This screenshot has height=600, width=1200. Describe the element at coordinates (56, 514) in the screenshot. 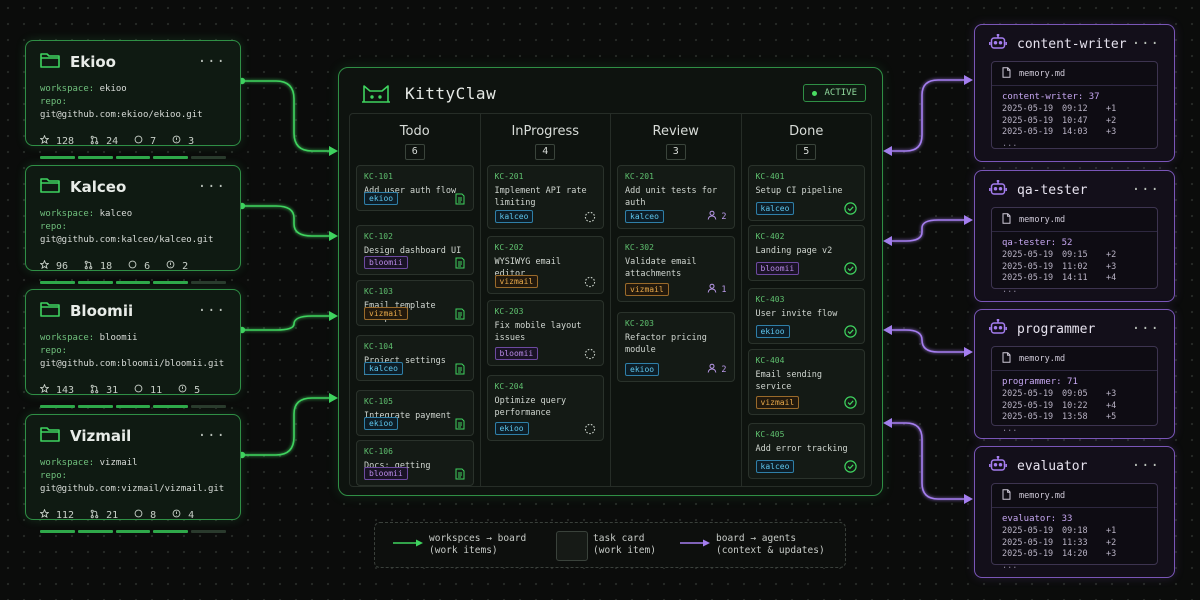

I see `stars-stat: 112` at that location.